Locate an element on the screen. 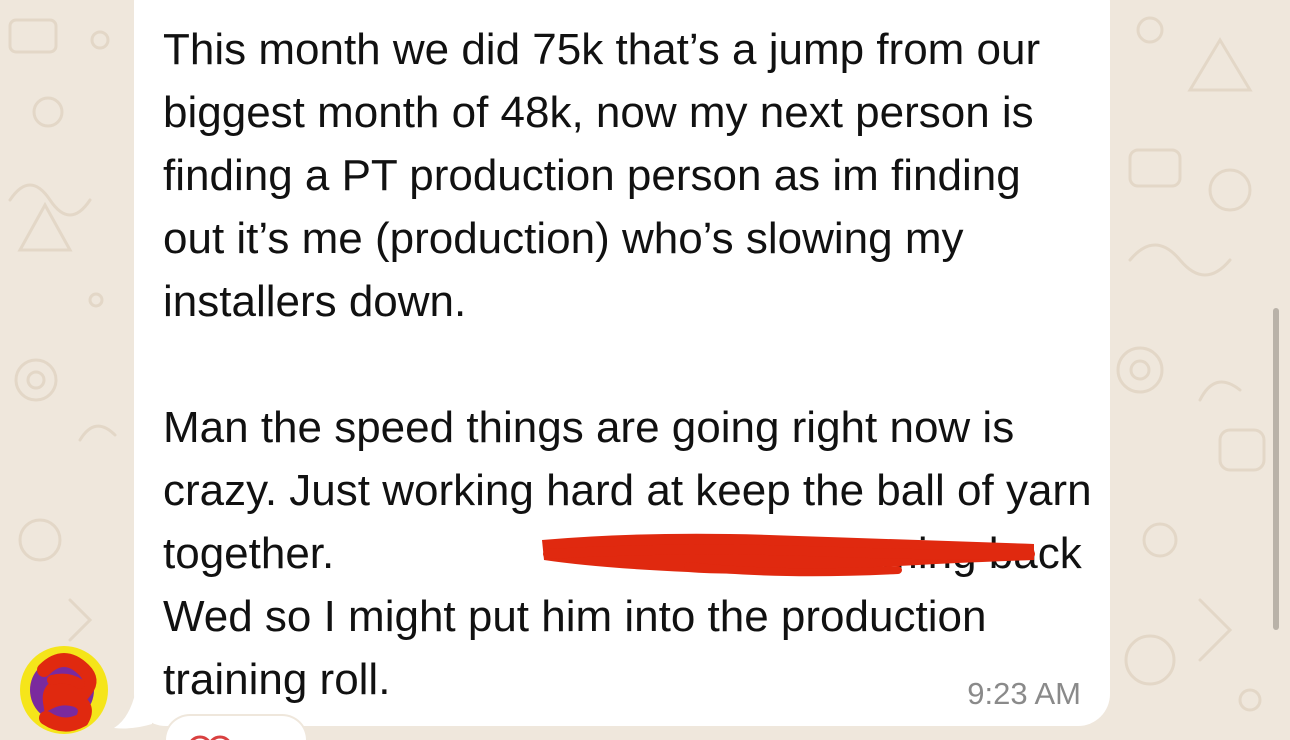 This screenshot has height=740, width=1290. reaction-icon is located at coordinates (210, 737).